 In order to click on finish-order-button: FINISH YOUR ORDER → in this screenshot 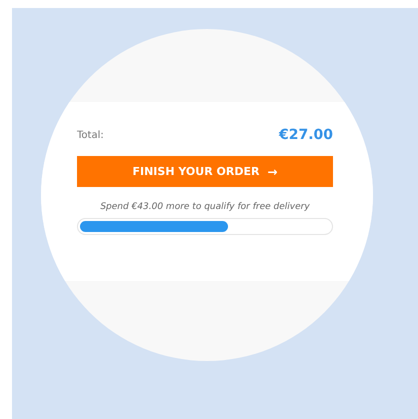, I will do `click(205, 171)`.